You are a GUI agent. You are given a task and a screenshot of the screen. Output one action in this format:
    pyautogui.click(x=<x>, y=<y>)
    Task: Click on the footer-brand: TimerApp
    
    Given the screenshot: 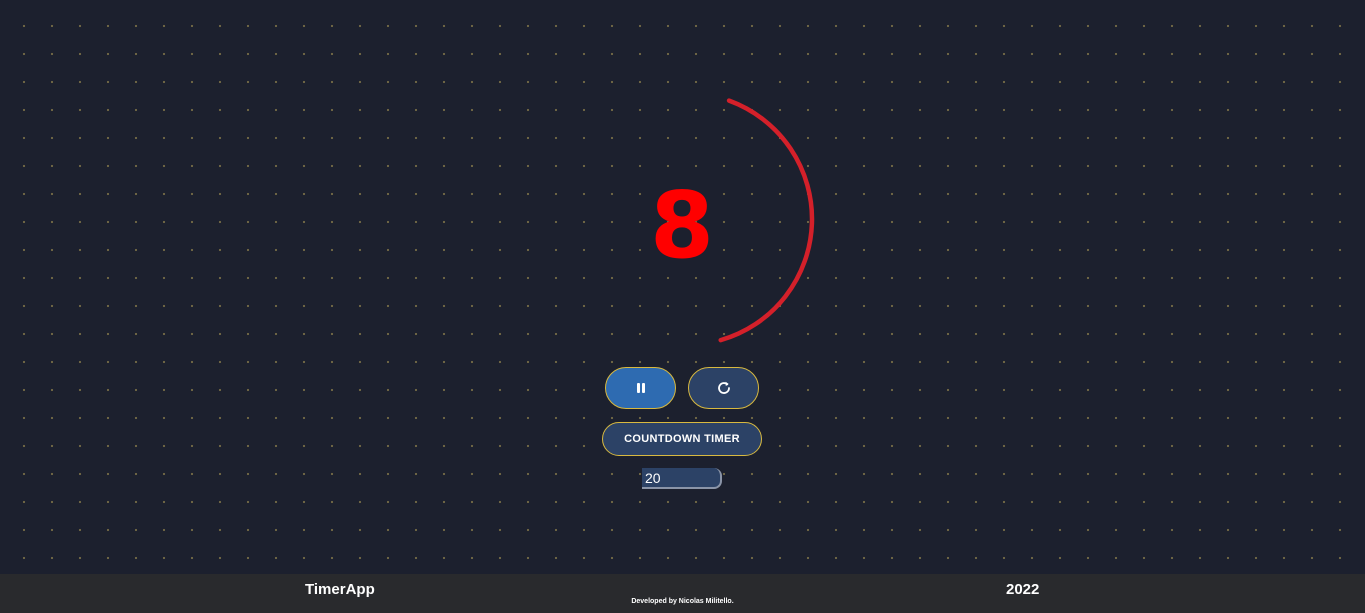 What is the action you would take?
    pyautogui.click(x=340, y=589)
    